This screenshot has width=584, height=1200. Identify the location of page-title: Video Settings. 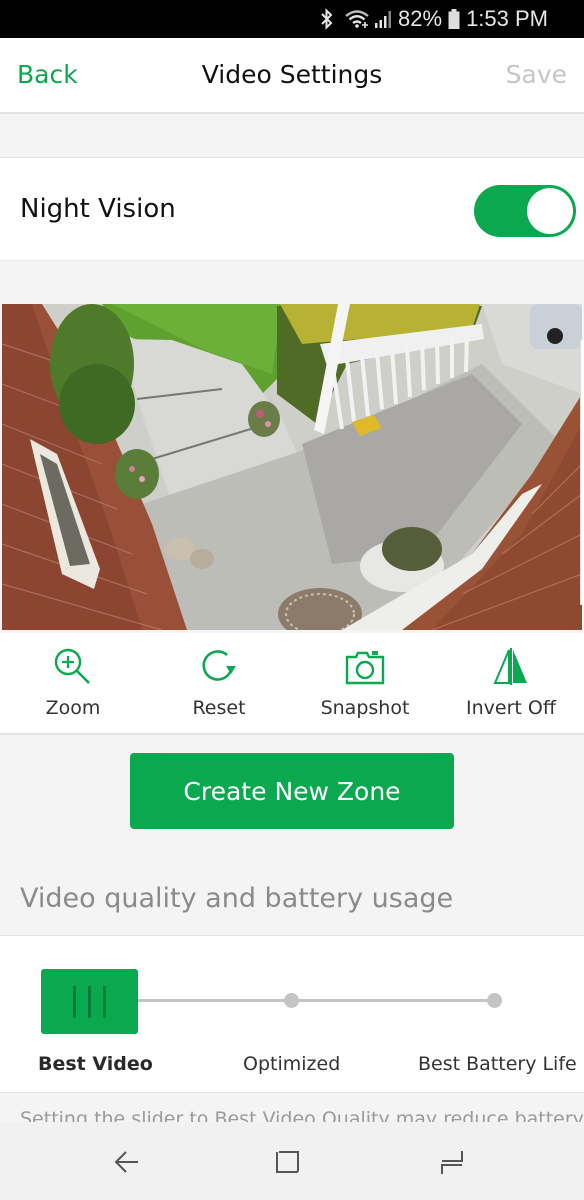
(292, 74).